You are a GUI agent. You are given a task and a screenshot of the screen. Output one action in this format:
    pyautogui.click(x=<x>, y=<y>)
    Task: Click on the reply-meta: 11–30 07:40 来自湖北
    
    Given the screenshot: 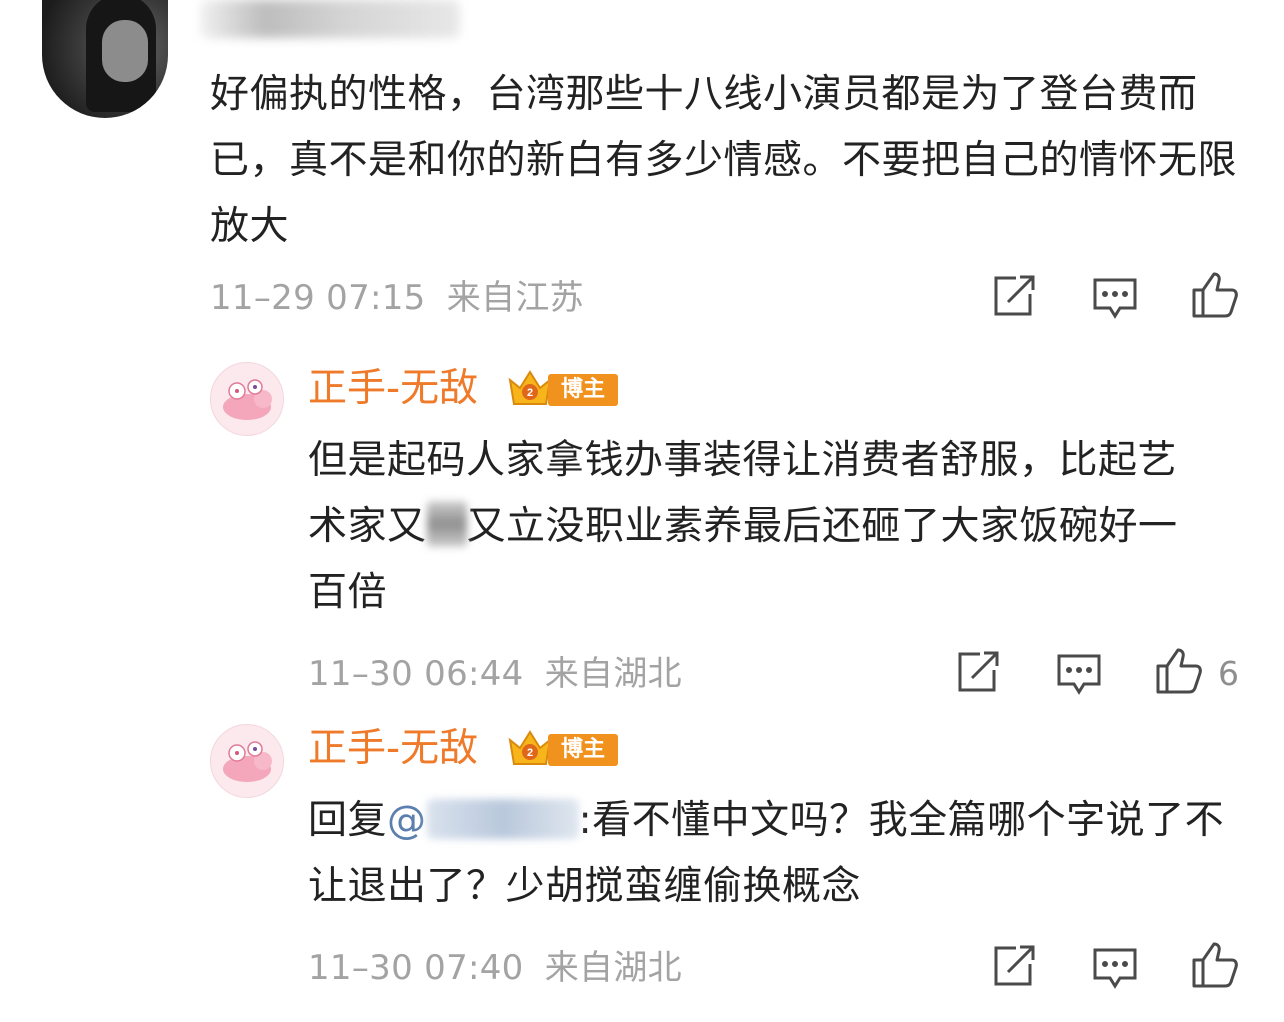 What is the action you would take?
    pyautogui.click(x=495, y=968)
    